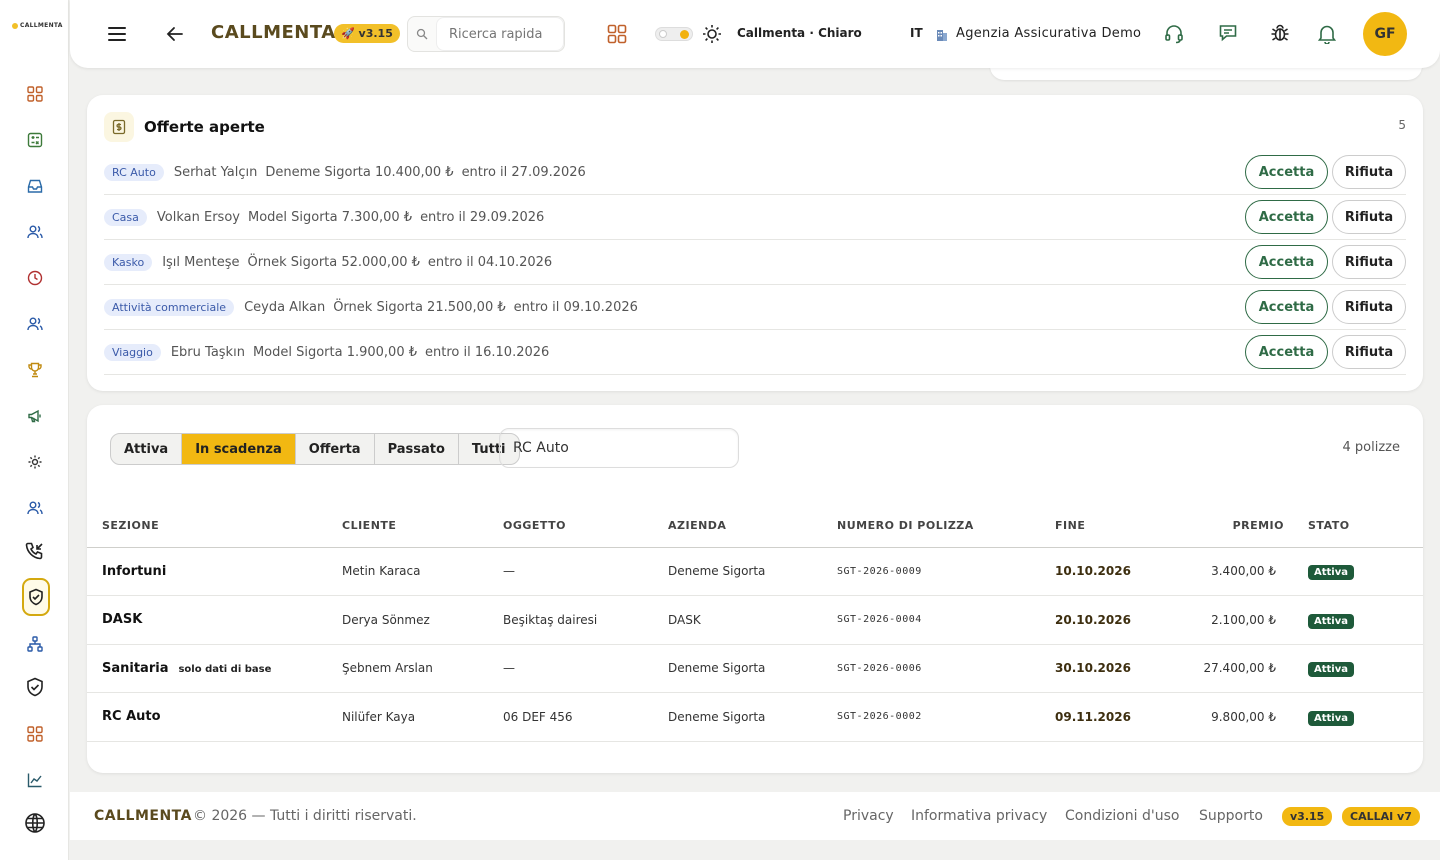  Describe the element at coordinates (239, 449) in the screenshot. I see `tab-in-scadenza: In scadenza` at that location.